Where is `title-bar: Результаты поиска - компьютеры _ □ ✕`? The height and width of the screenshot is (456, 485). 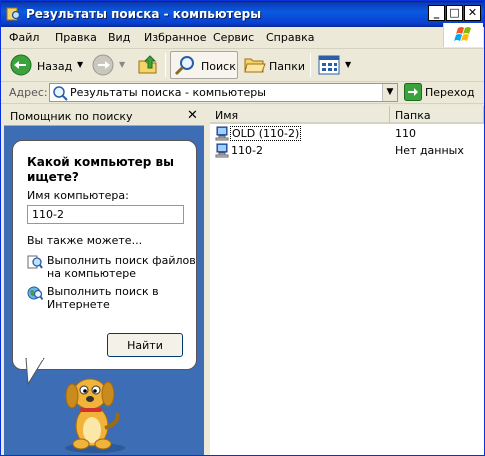 title-bar: Результаты поиска - компьютеры _ □ ✕ is located at coordinates (242, 14).